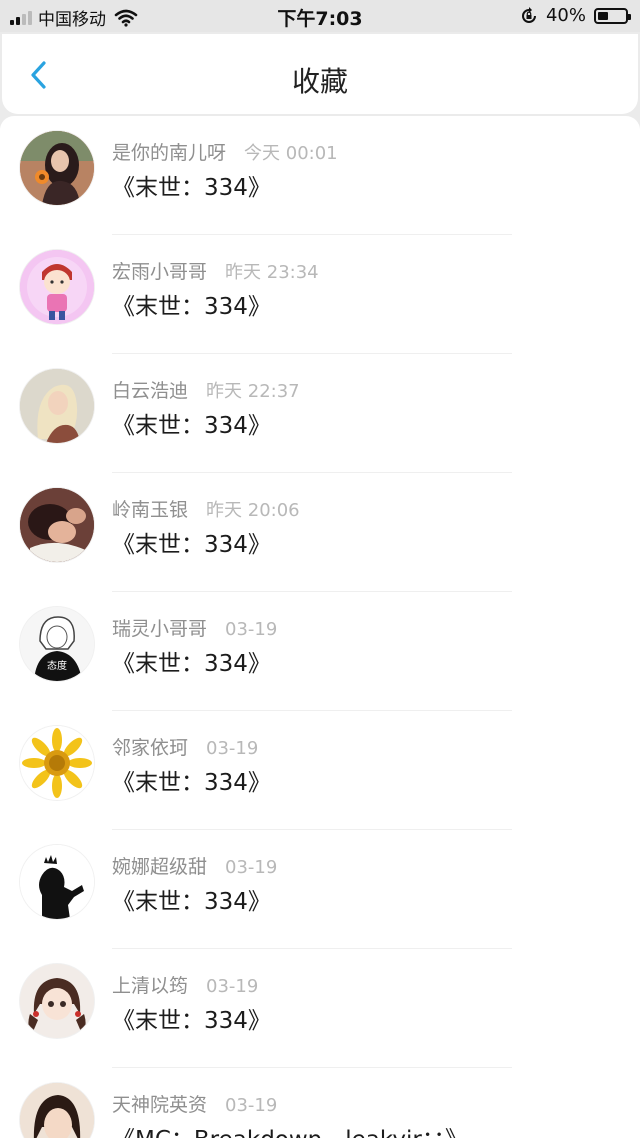 This screenshot has height=1138, width=640. I want to click on avatar: 态度, so click(57, 644).